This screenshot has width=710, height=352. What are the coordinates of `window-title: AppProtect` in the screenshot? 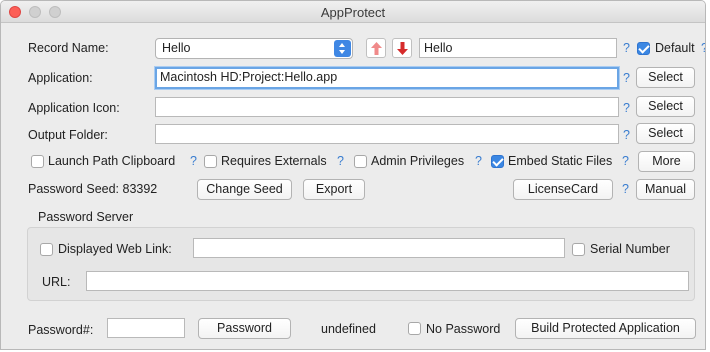 It's located at (353, 12).